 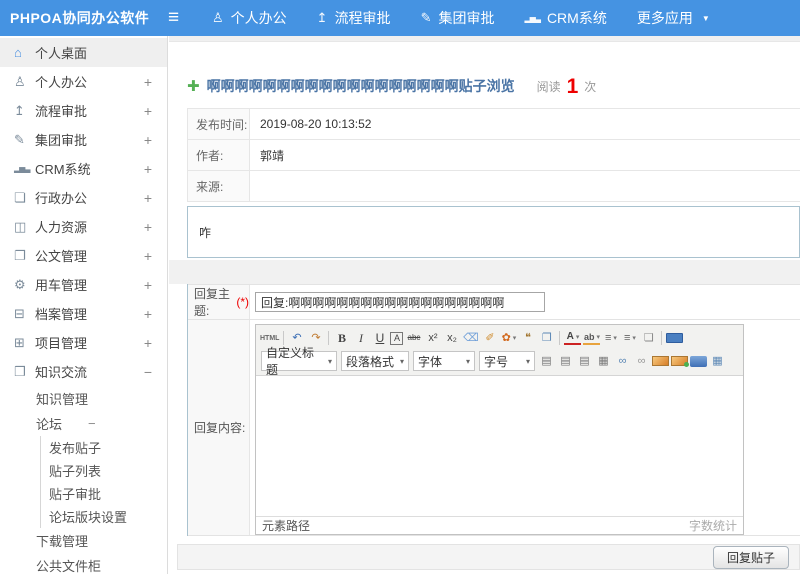 What do you see at coordinates (489, 338) in the screenshot?
I see `format-brush-button: ✐` at bounding box center [489, 338].